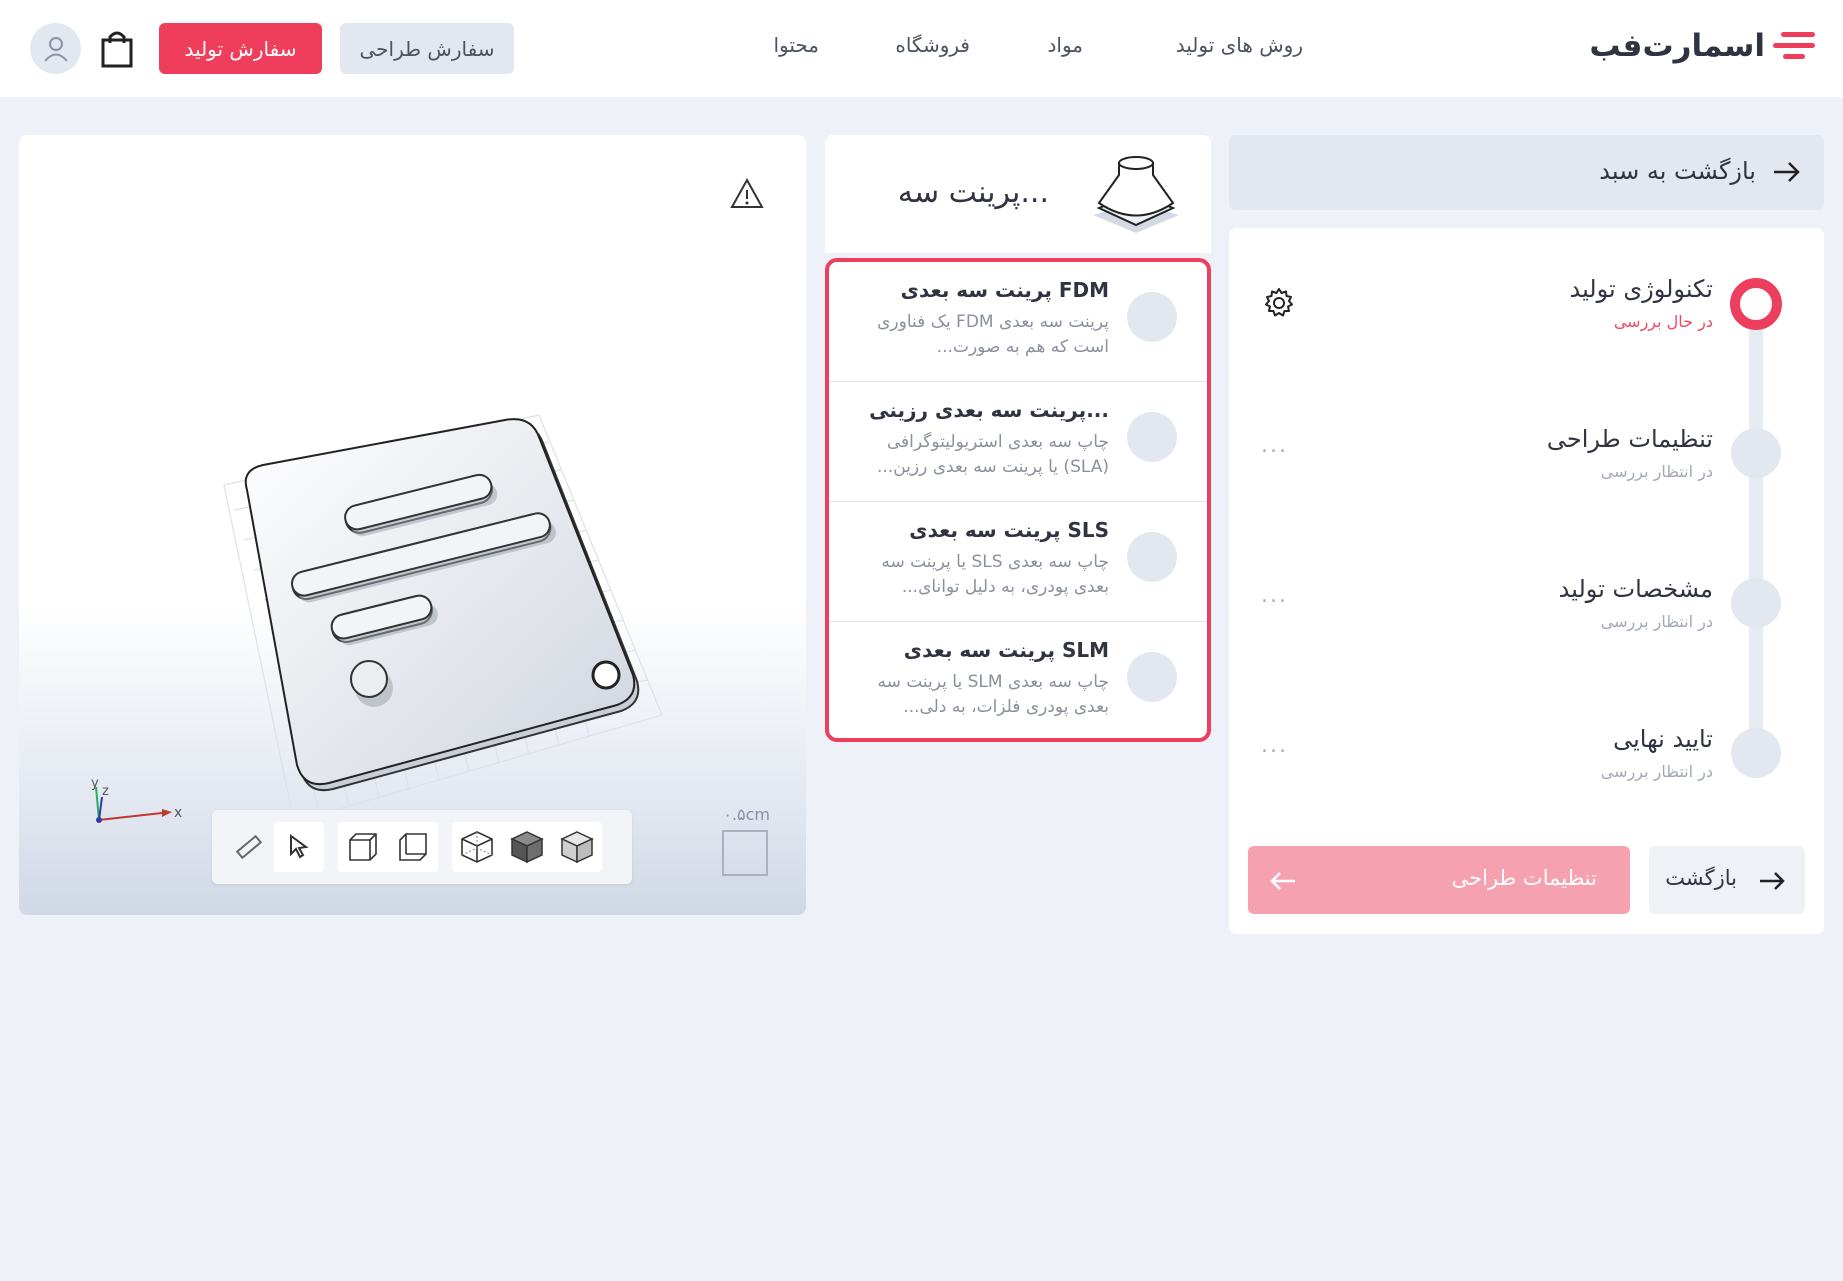 This screenshot has width=1843, height=1281. Describe the element at coordinates (745, 853) in the screenshot. I see `scale-indicator` at that location.